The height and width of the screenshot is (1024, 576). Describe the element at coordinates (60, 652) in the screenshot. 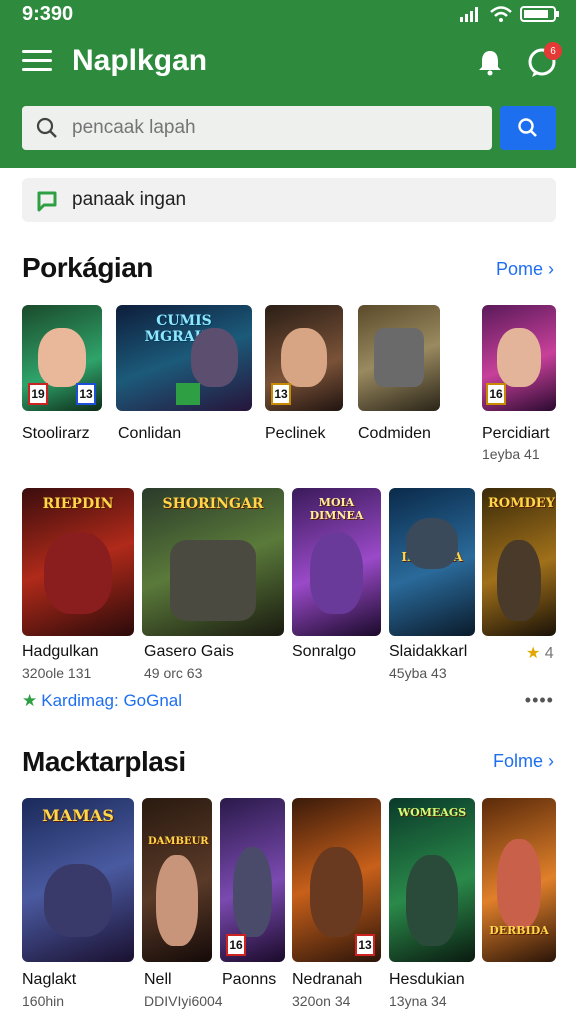

I see `game-name: Hadgulkan` at that location.